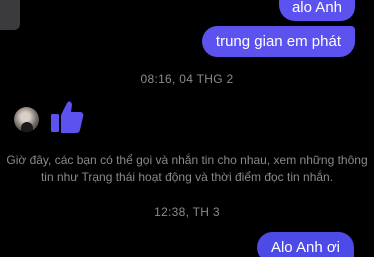  I want to click on message-bubble-self: trung gian em phát, so click(278, 41).